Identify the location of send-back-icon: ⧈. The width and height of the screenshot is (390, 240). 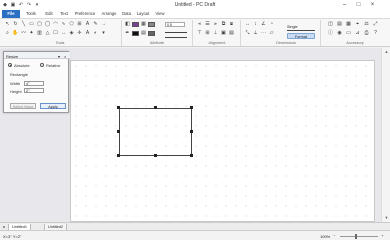
(231, 24).